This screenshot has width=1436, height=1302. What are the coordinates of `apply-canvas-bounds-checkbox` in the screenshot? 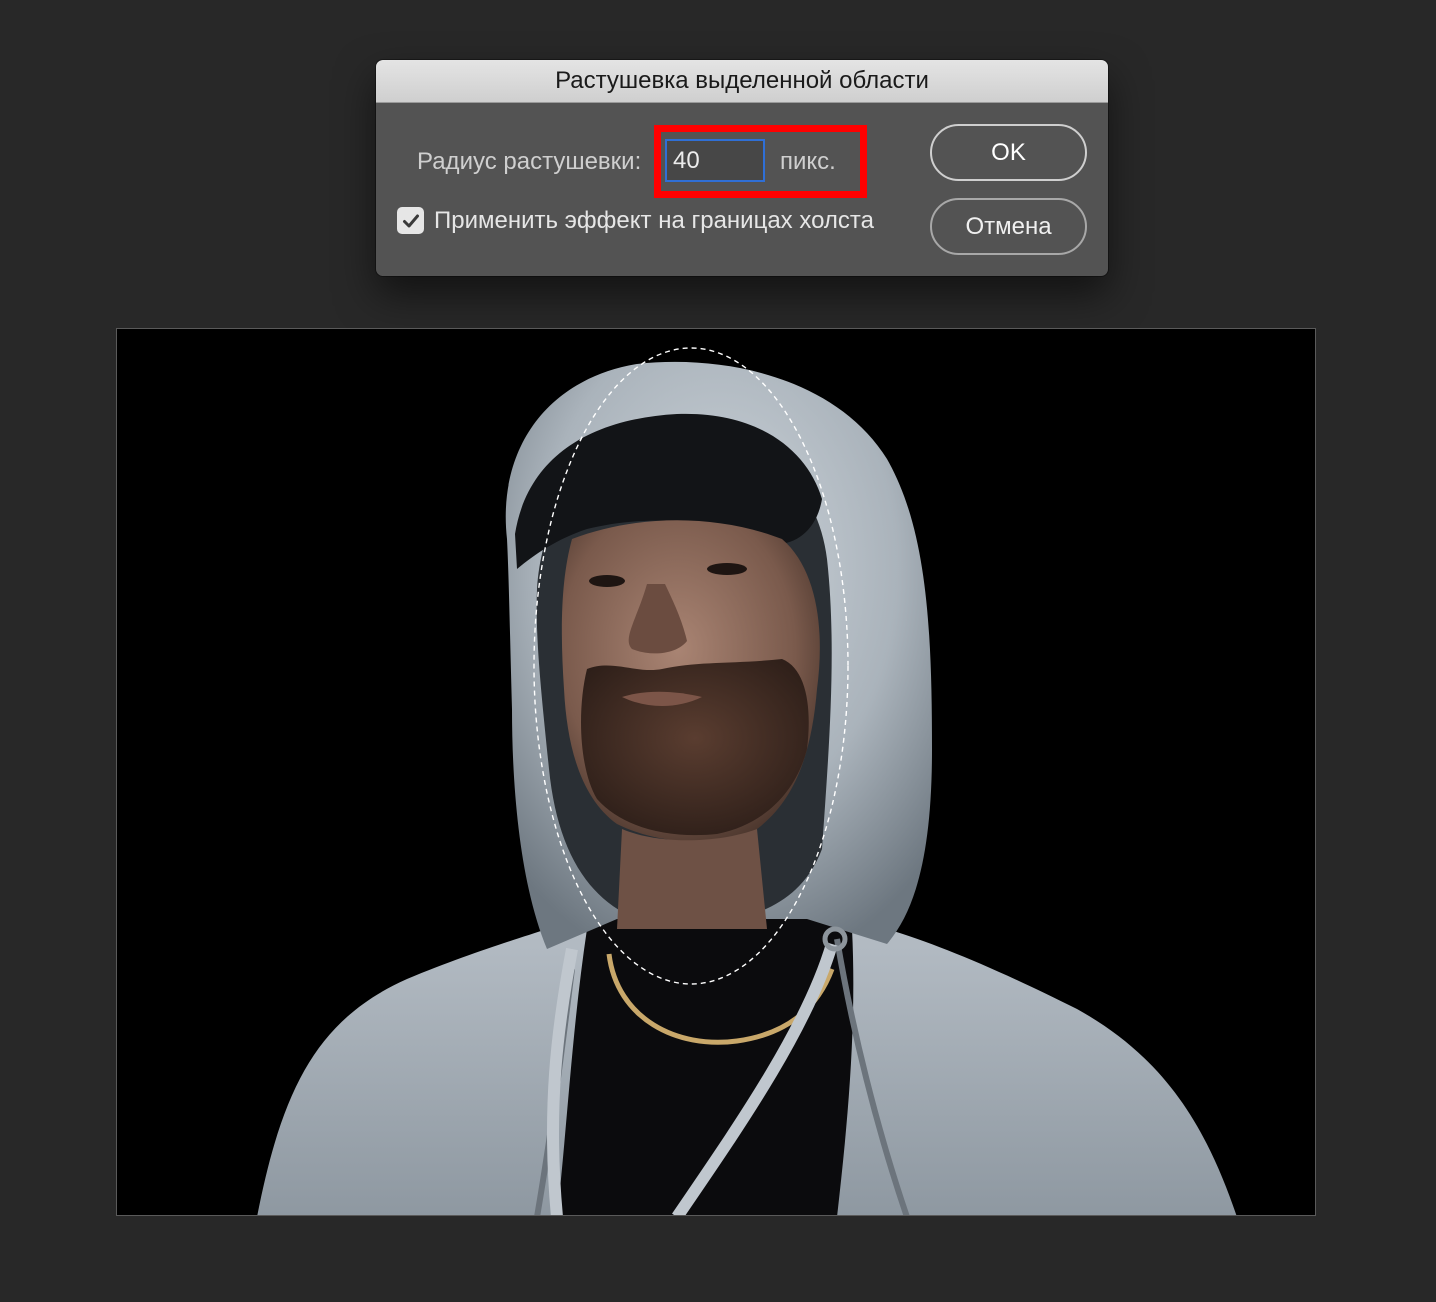 It's located at (410, 220).